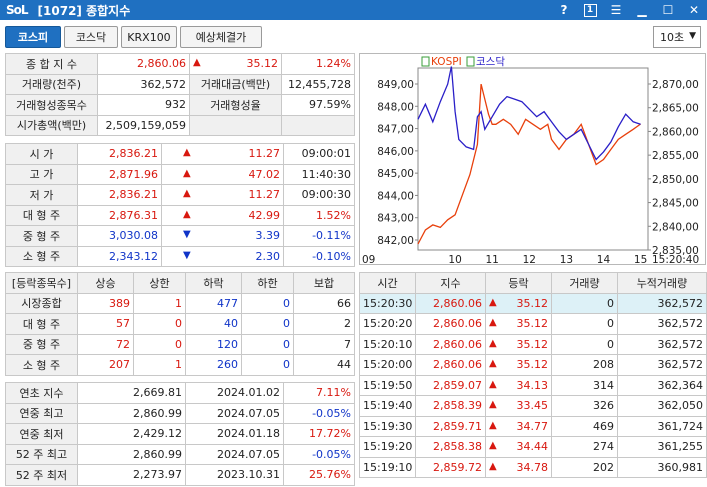 This screenshot has width=707, height=487. Describe the element at coordinates (518, 283) in the screenshot. I see `tick-header-change: 등락` at that location.